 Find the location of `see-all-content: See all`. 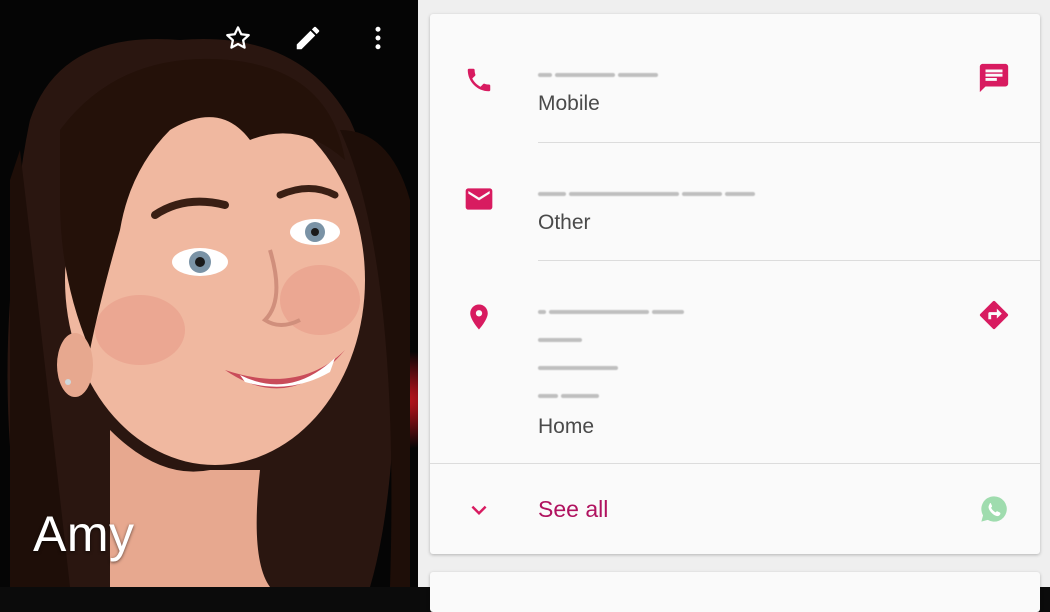

see-all-content: See all is located at coordinates (744, 509).